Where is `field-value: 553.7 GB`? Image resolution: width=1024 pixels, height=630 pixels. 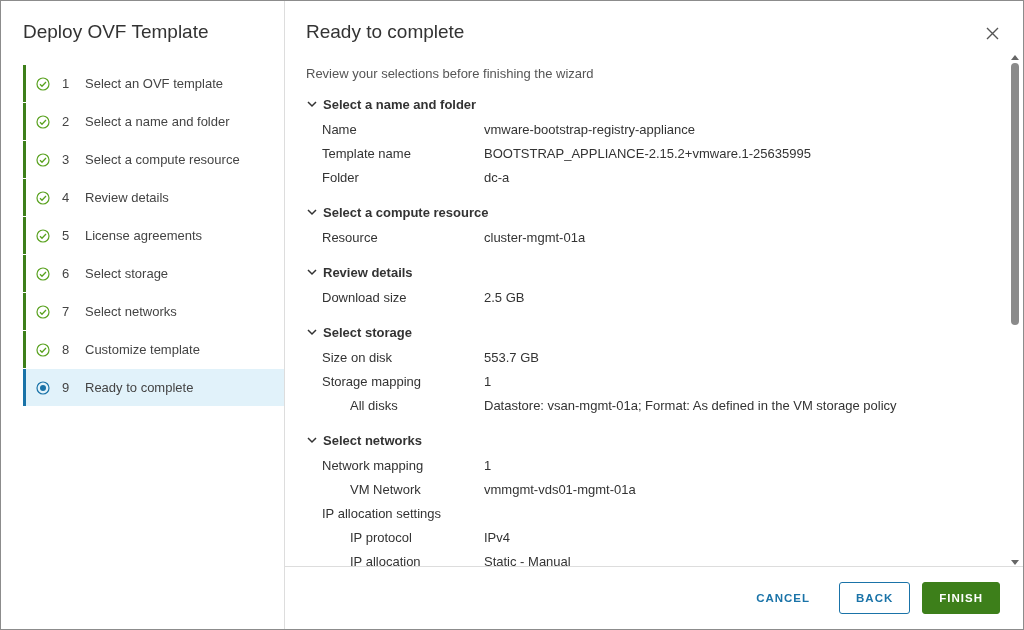 field-value: 553.7 GB is located at coordinates (511, 357).